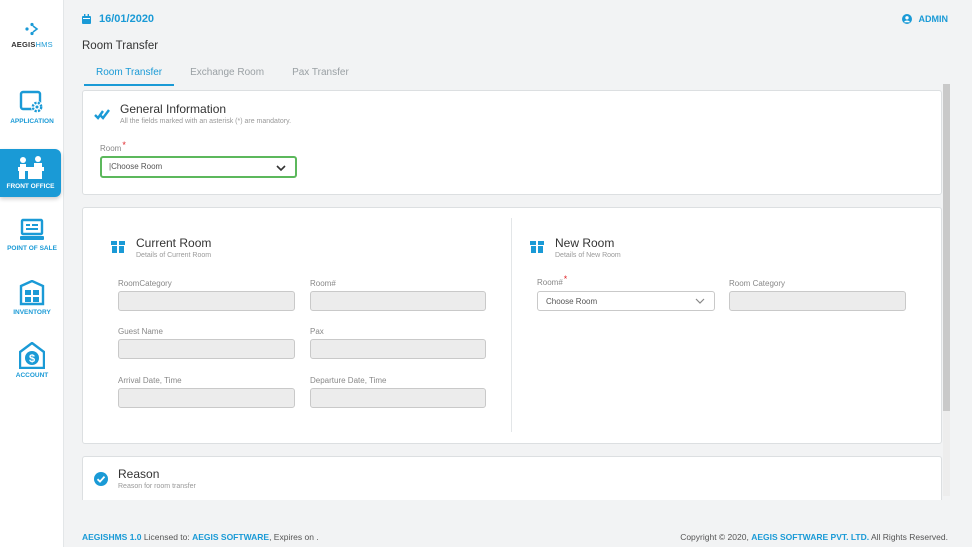 This screenshot has height=547, width=972. Describe the element at coordinates (398, 301) in the screenshot. I see `room-number-field` at that location.